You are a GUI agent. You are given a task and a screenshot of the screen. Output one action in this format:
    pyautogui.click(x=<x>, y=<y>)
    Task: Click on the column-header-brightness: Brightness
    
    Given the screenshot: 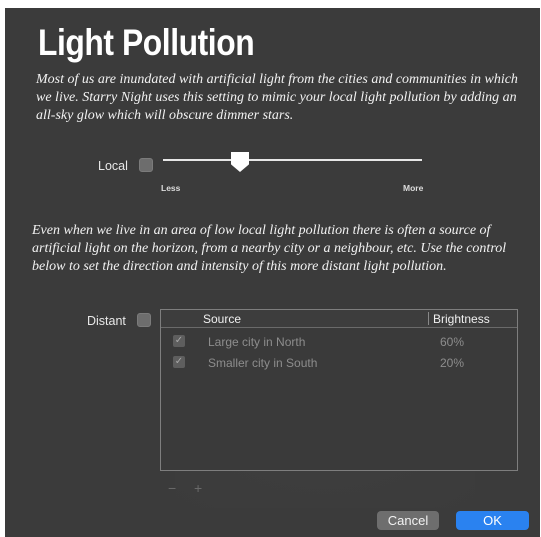 What is the action you would take?
    pyautogui.click(x=461, y=319)
    